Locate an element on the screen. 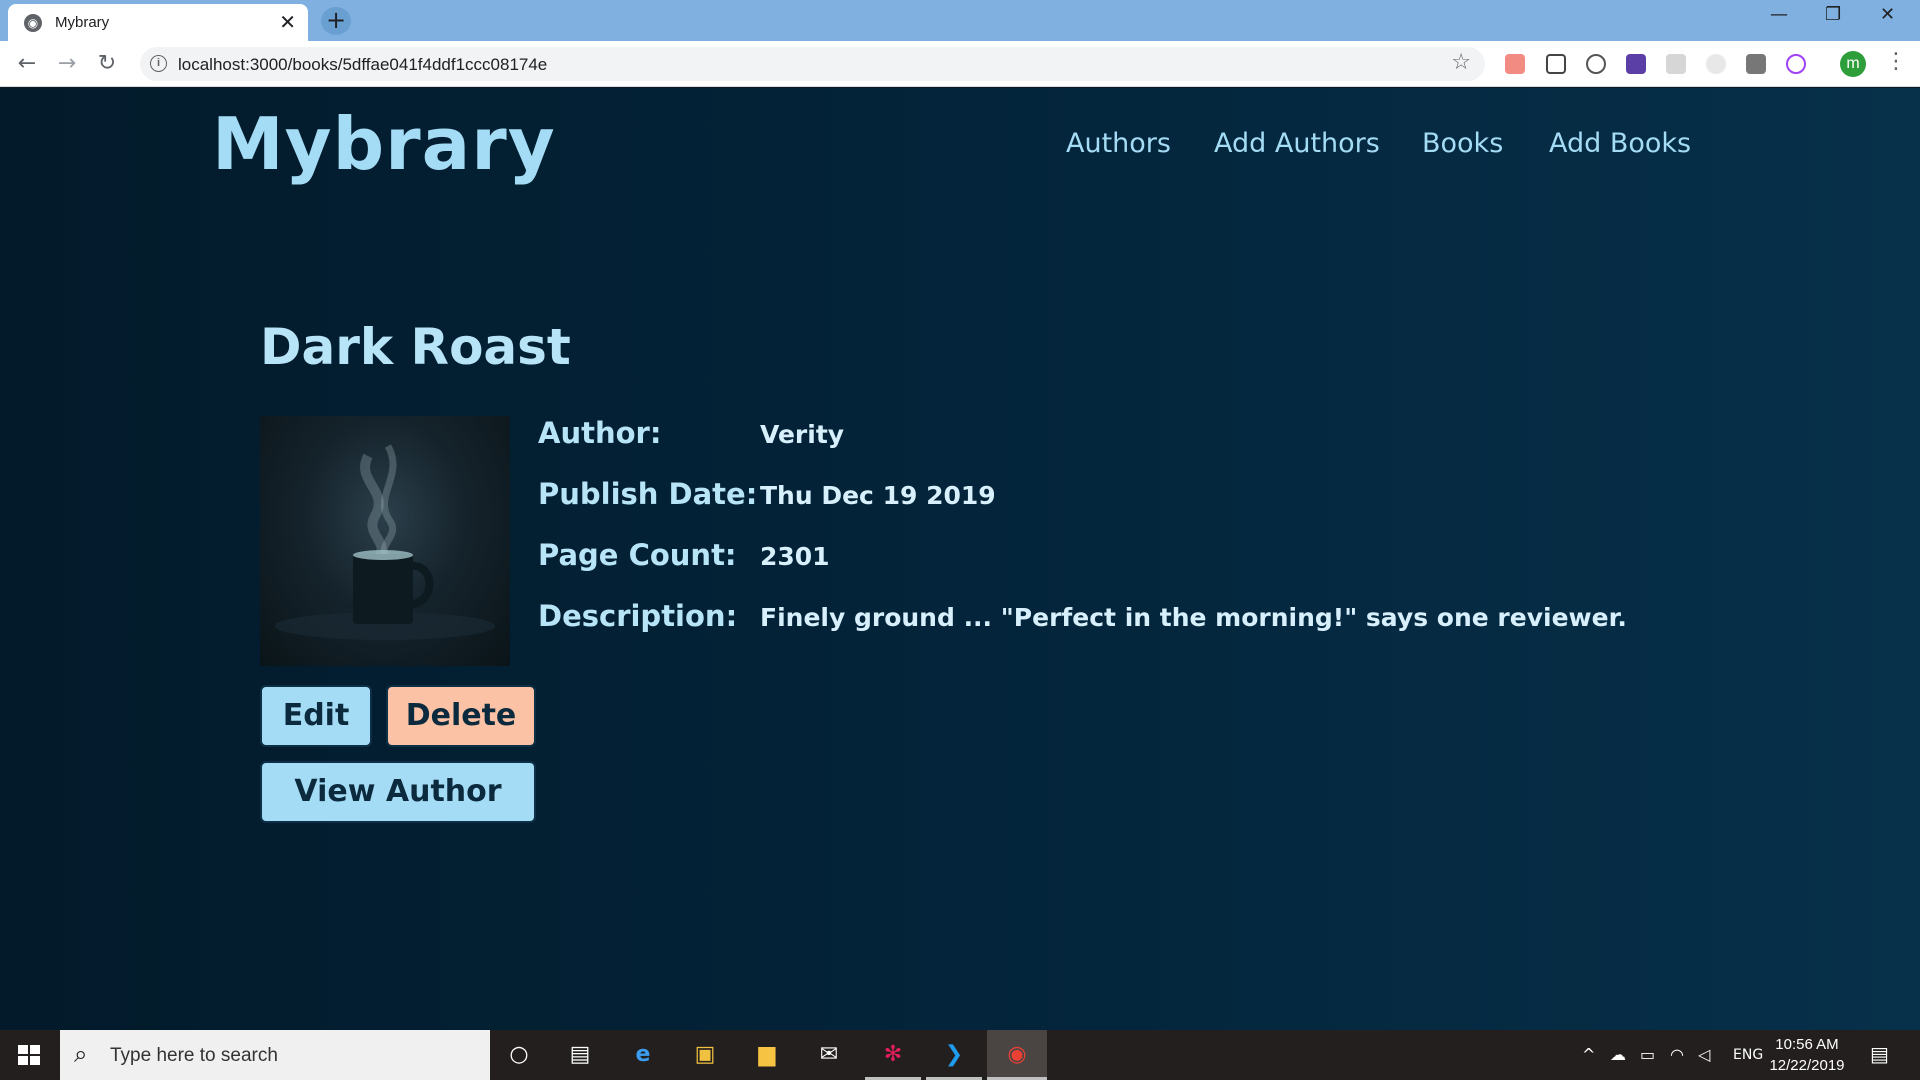 This screenshot has width=1920, height=1080. info-icon: i is located at coordinates (158, 63).